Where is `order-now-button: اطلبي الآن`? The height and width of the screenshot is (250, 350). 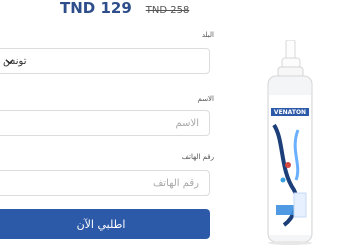
order-now-button: اطلبي الآن is located at coordinates (105, 224).